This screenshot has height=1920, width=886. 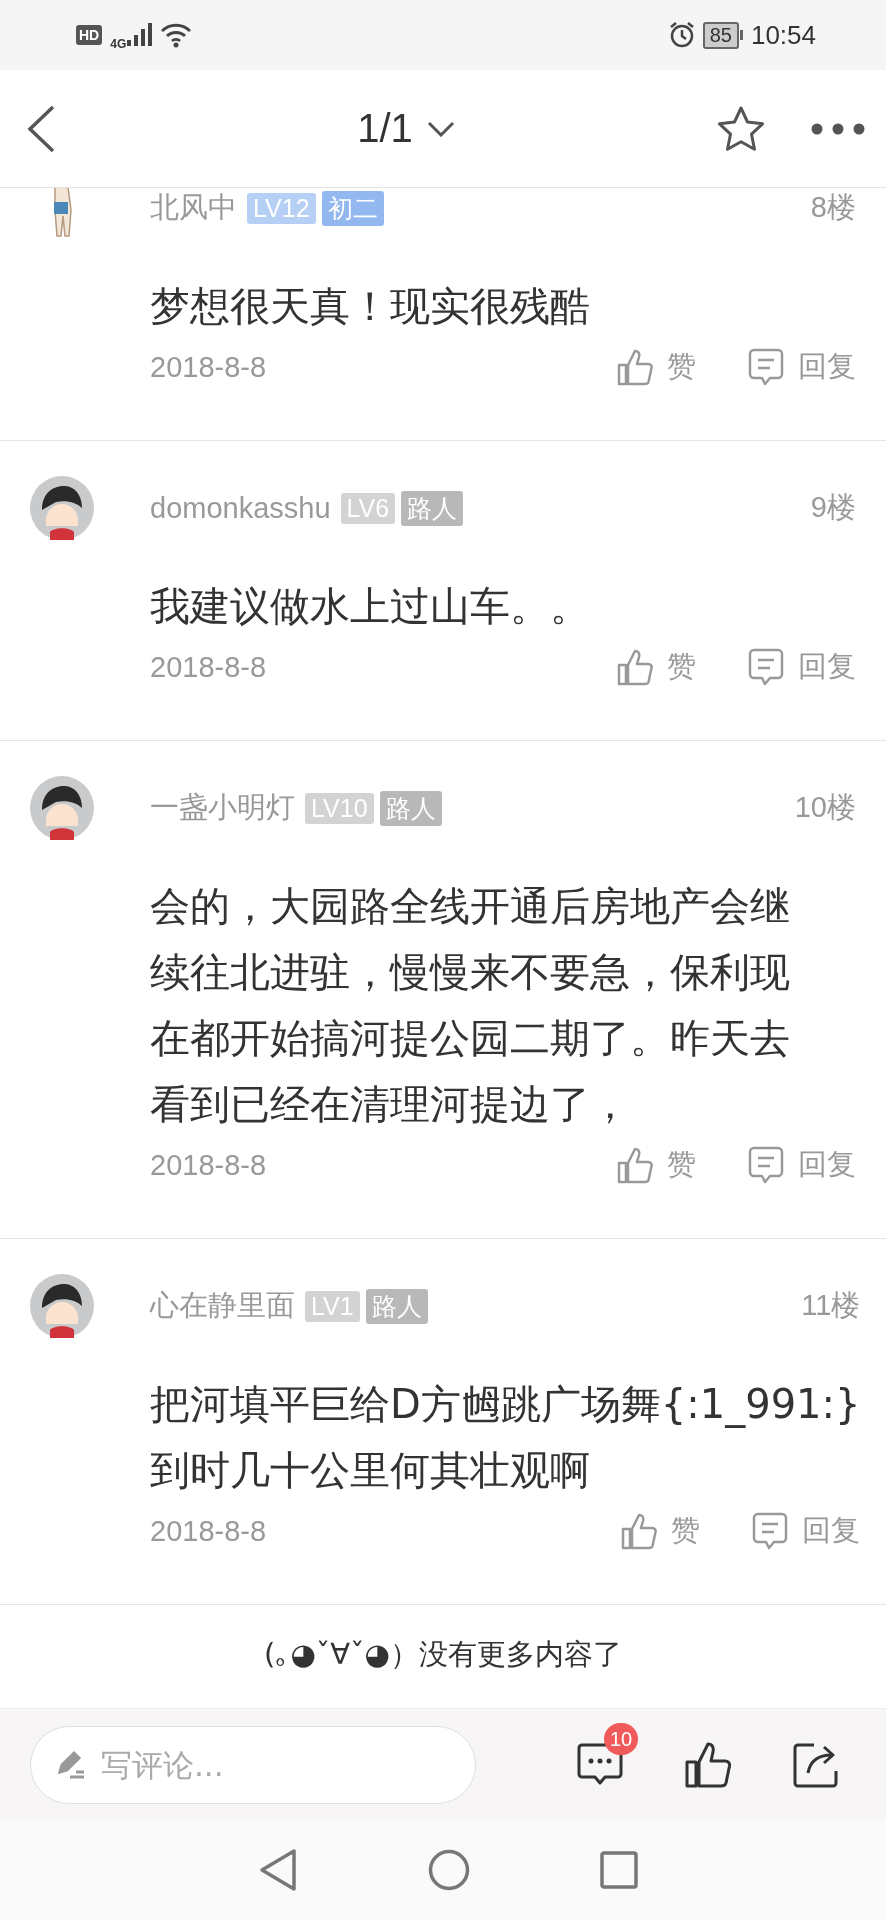 I want to click on comment-text-line: 看到已经在清理河提边了，, so click(x=390, y=1104).